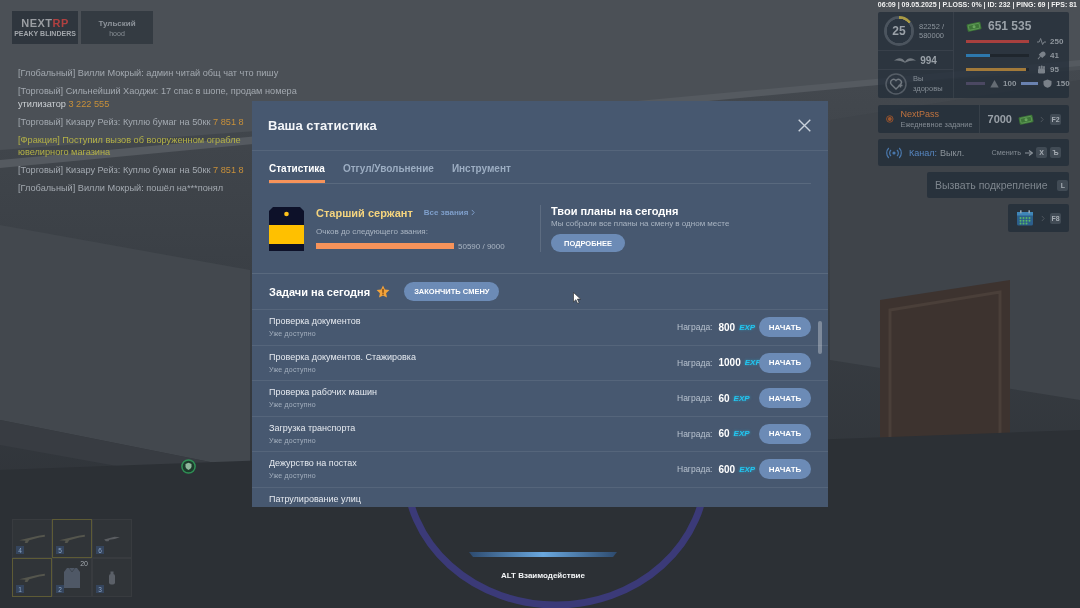 The image size is (1080, 608). What do you see at coordinates (481, 167) in the screenshot?
I see `tab: Инструмент` at bounding box center [481, 167].